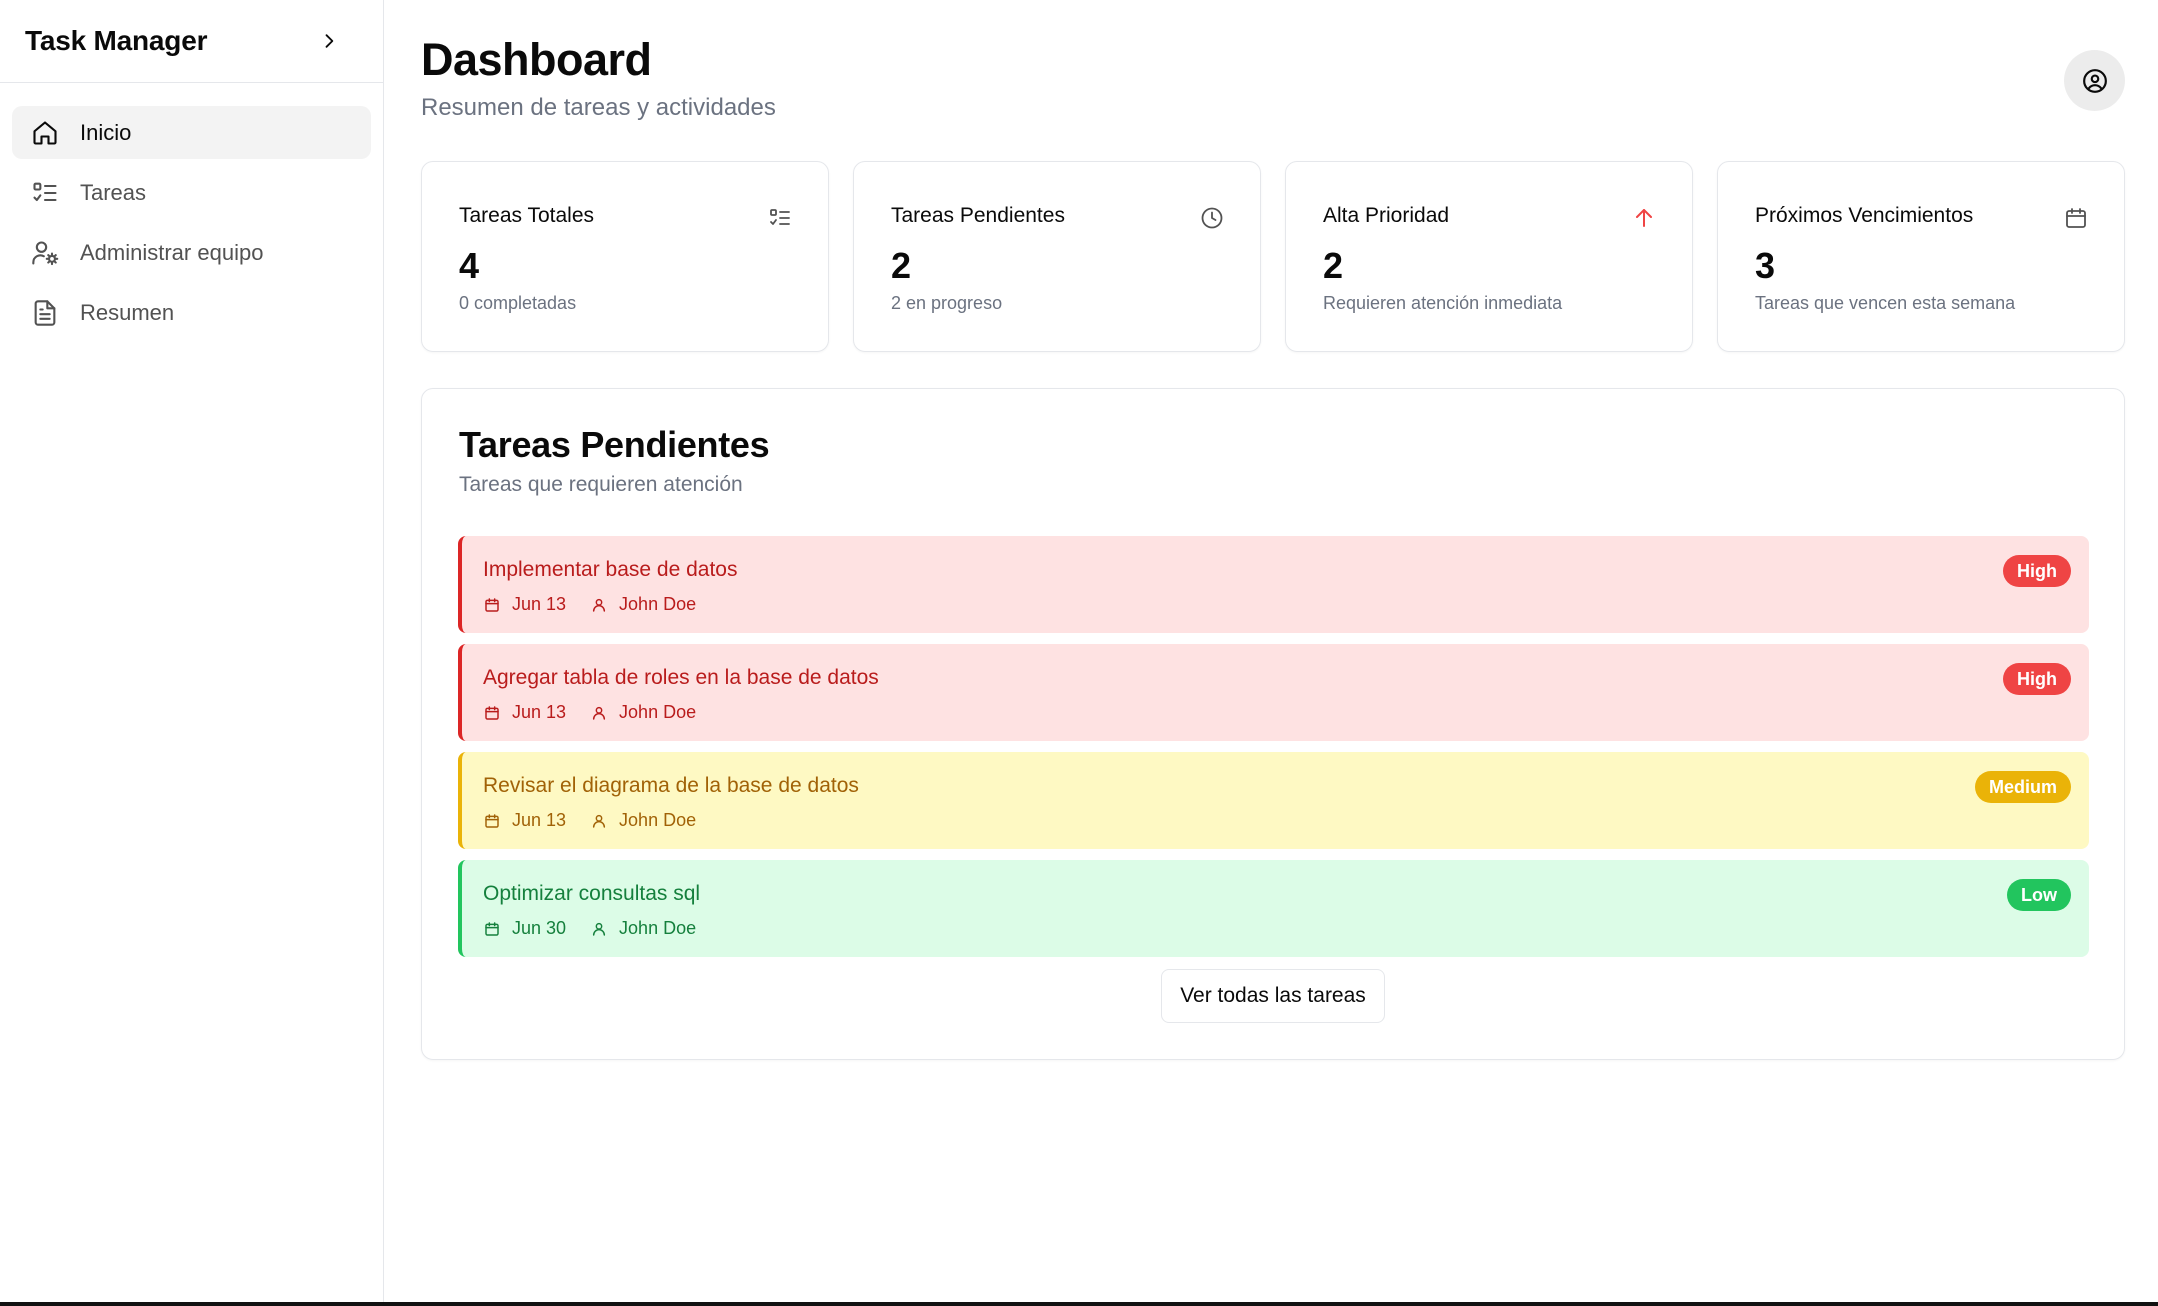 This screenshot has width=2158, height=1306. I want to click on stat-title: Tareas Pendientes, so click(978, 215).